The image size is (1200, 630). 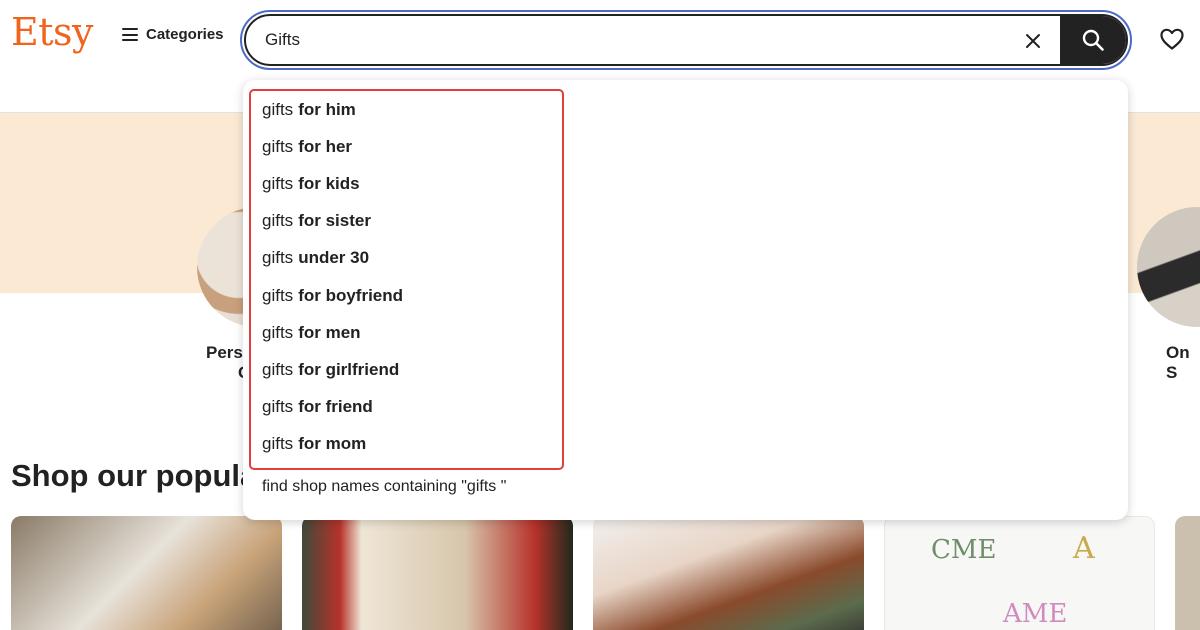 What do you see at coordinates (685, 258) in the screenshot?
I see `suggestion-item: gifts under 30` at bounding box center [685, 258].